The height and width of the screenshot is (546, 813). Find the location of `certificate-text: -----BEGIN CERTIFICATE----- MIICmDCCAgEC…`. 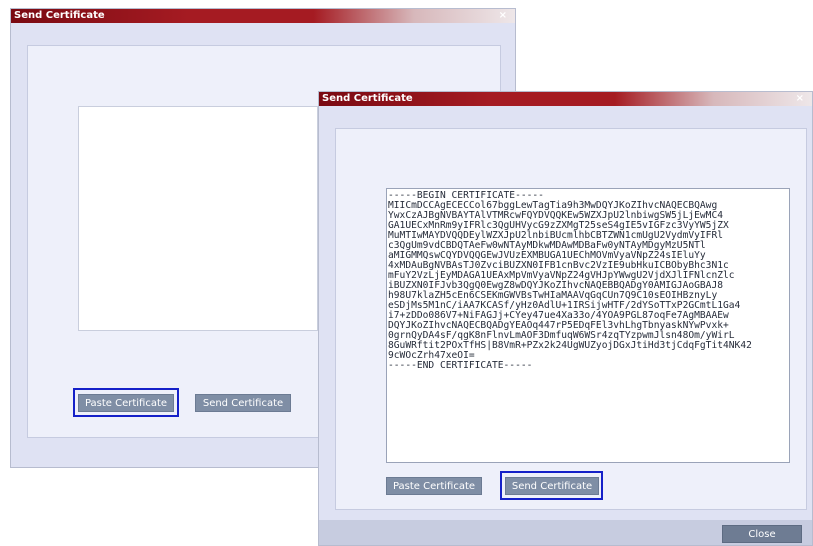

certificate-text: -----BEGIN CERTIFICATE----- MIICmDCCAgEC… is located at coordinates (570, 281).